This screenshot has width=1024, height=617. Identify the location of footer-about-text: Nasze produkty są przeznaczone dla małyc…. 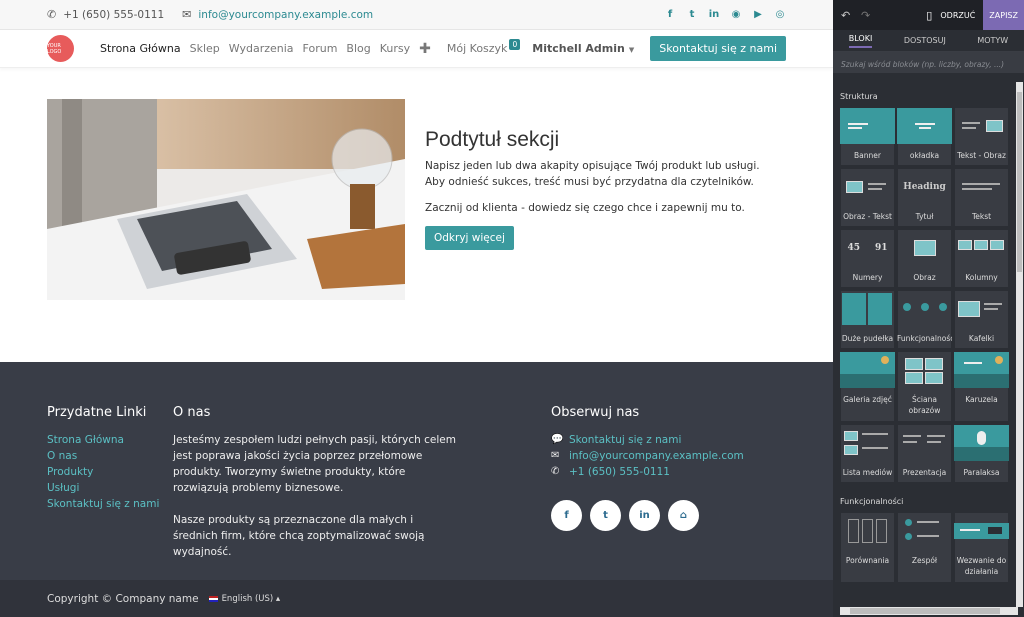
(299, 536).